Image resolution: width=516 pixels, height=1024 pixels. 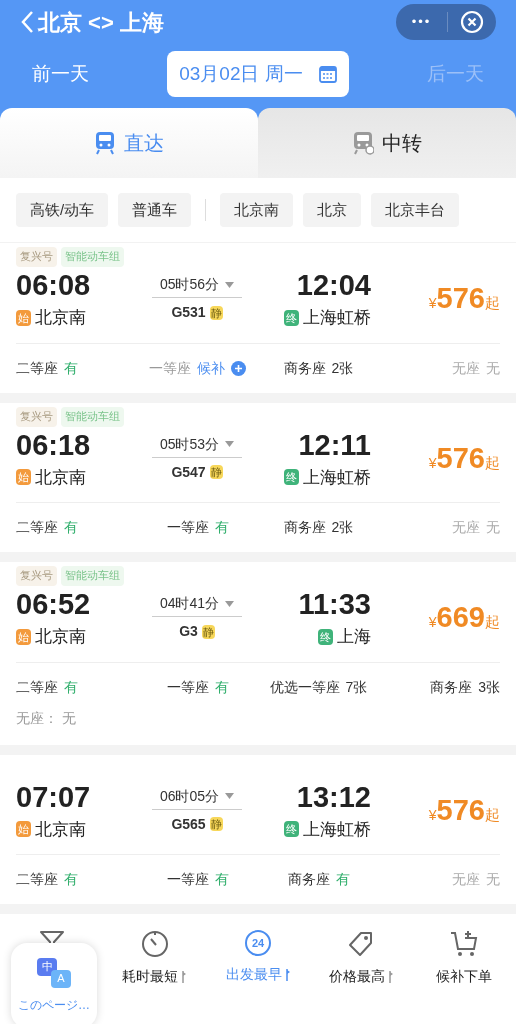 What do you see at coordinates (334, 445) in the screenshot?
I see `arrival-time: 12:11` at bounding box center [334, 445].